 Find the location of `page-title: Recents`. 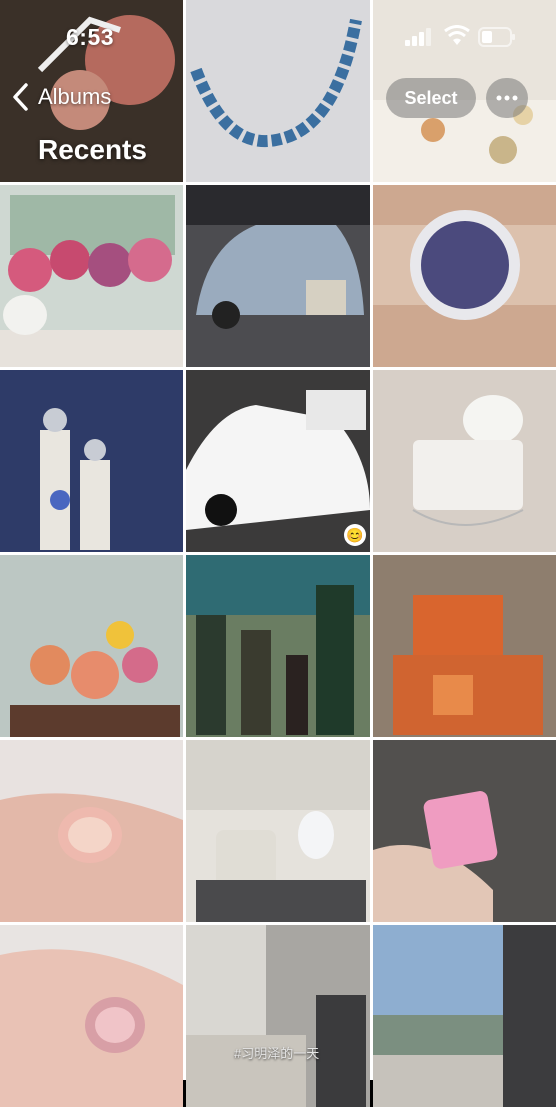

page-title: Recents is located at coordinates (92, 149).